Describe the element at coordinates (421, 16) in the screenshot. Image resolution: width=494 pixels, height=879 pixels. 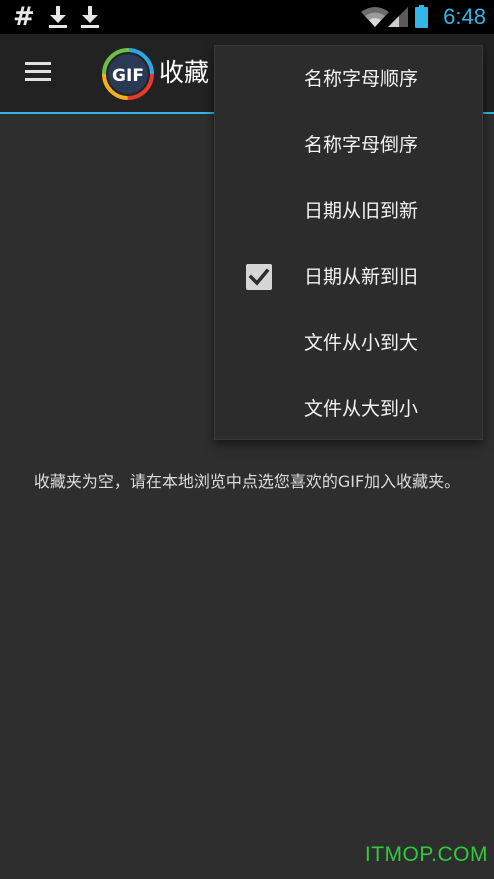
I see `battery-icon` at that location.